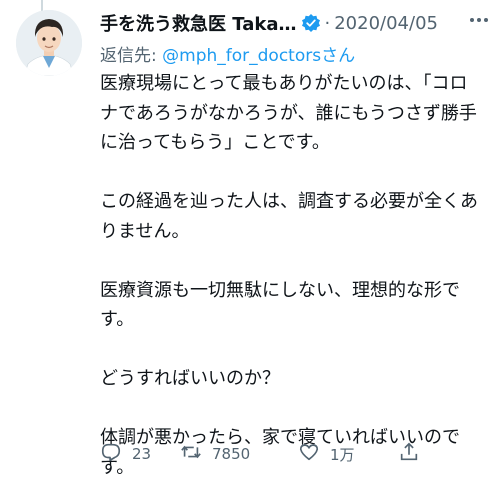  I want to click on reply-button: 23, so click(140, 454).